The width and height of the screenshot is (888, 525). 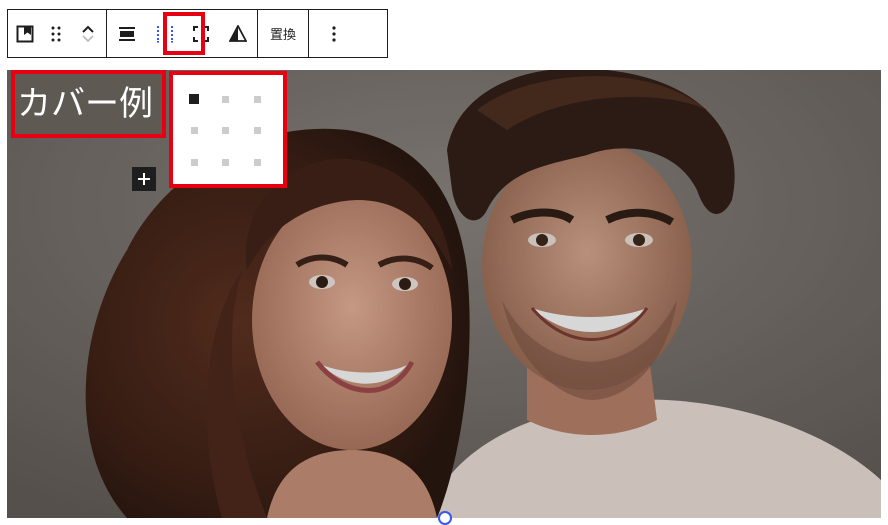 I want to click on toolbar-group-options, so click(x=334, y=33).